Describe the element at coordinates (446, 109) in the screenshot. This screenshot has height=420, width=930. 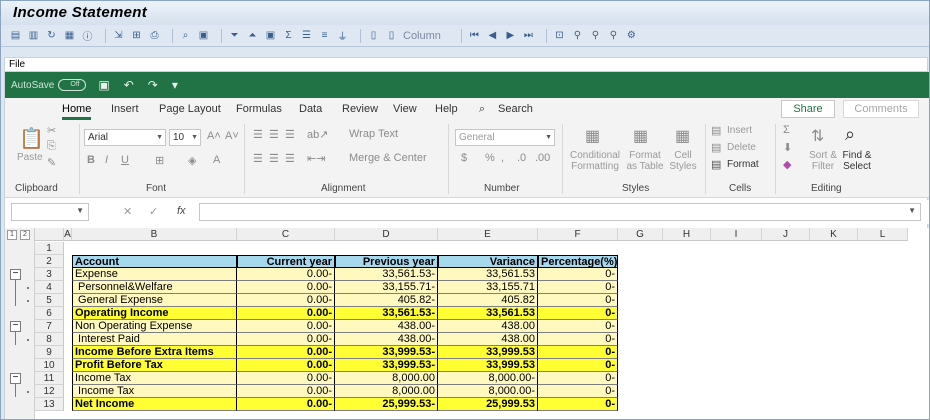
I see `tab-help: Help` at that location.